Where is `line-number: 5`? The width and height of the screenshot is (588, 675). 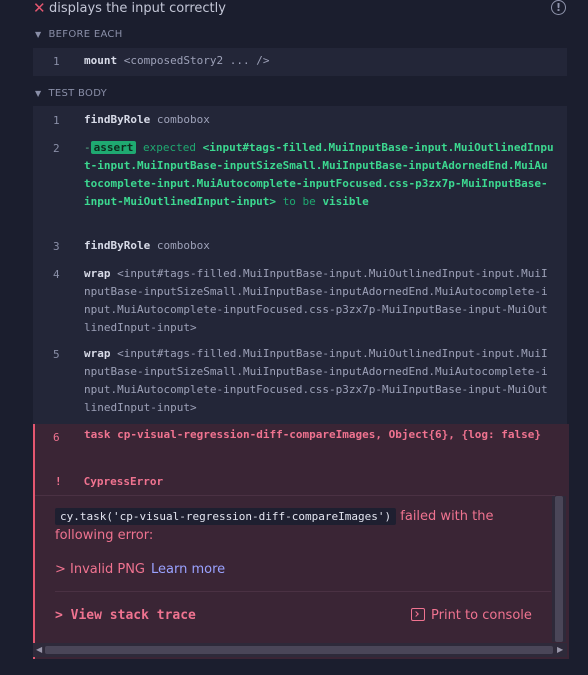 line-number: 5 is located at coordinates (56, 354).